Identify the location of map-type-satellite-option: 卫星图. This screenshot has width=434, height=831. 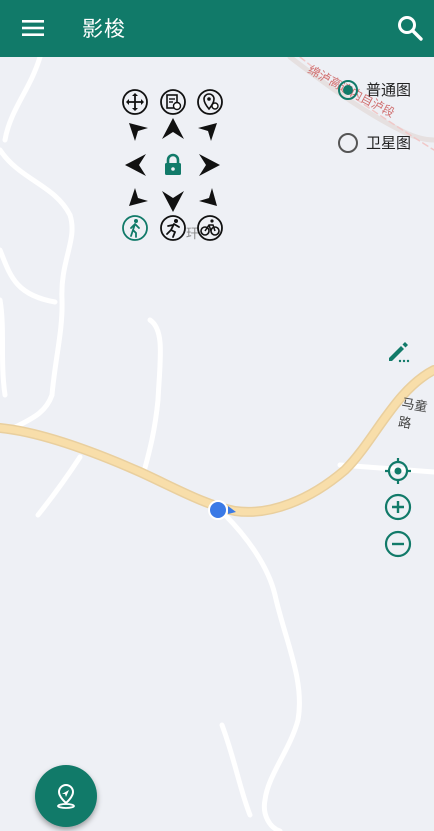
(374, 142).